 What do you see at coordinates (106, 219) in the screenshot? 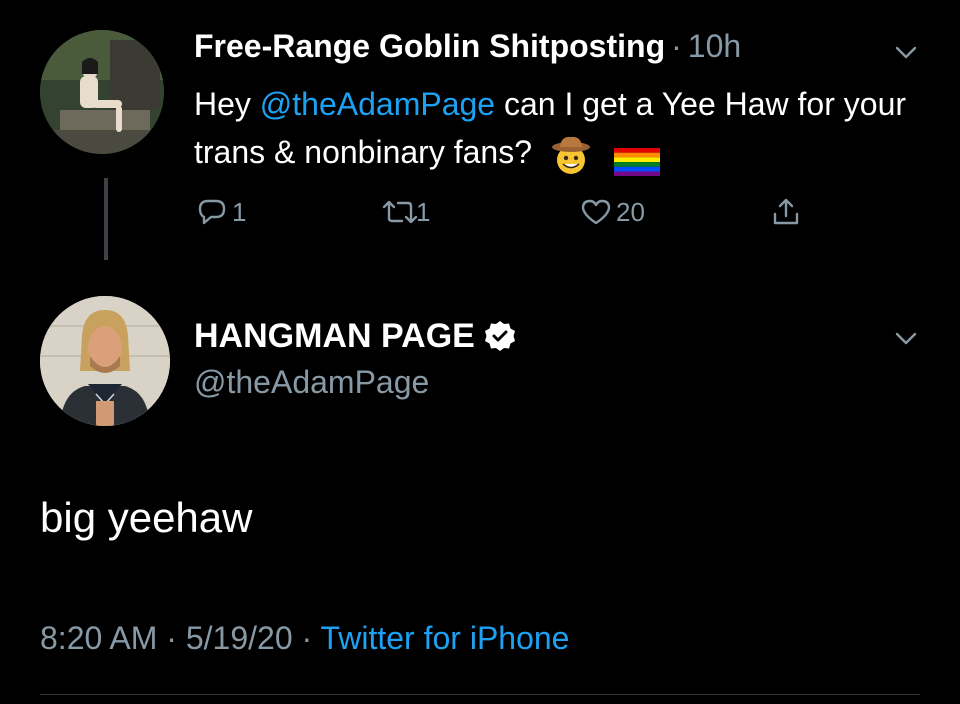
I see `thread-line` at bounding box center [106, 219].